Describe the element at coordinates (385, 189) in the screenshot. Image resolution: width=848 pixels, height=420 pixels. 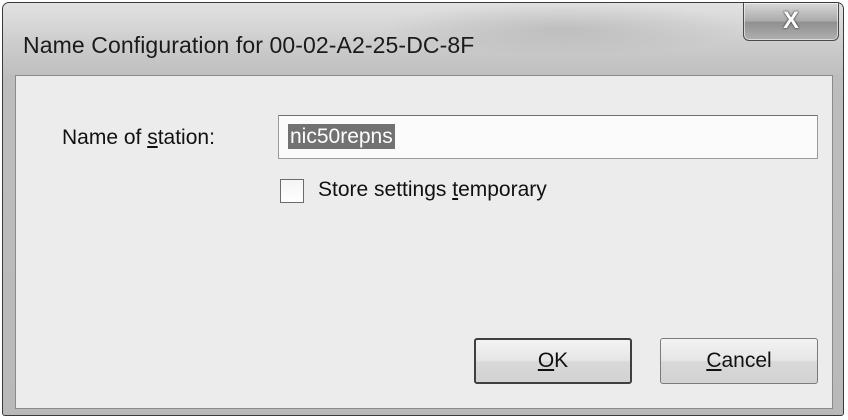
I see `store-label-text-a: Store settings` at that location.